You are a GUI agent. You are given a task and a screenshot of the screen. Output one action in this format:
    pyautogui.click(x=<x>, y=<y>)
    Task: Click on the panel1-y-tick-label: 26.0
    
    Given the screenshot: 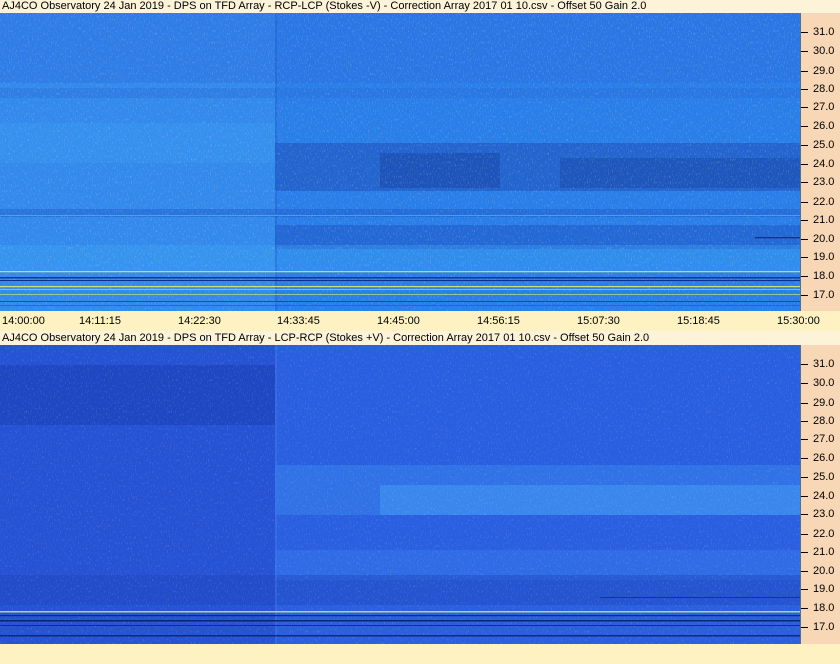 What is the action you would take?
    pyautogui.click(x=824, y=126)
    